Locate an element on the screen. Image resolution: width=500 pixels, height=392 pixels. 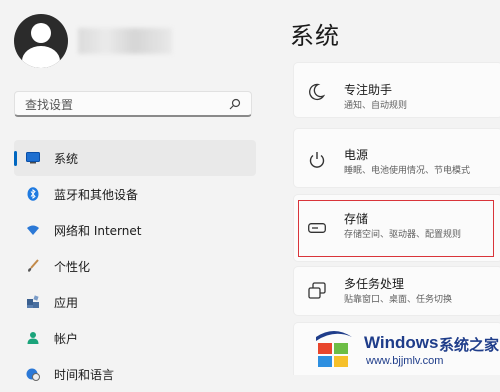
card-subtitle: 睡眠、电池使用情况、节电模式 is located at coordinates (407, 171).